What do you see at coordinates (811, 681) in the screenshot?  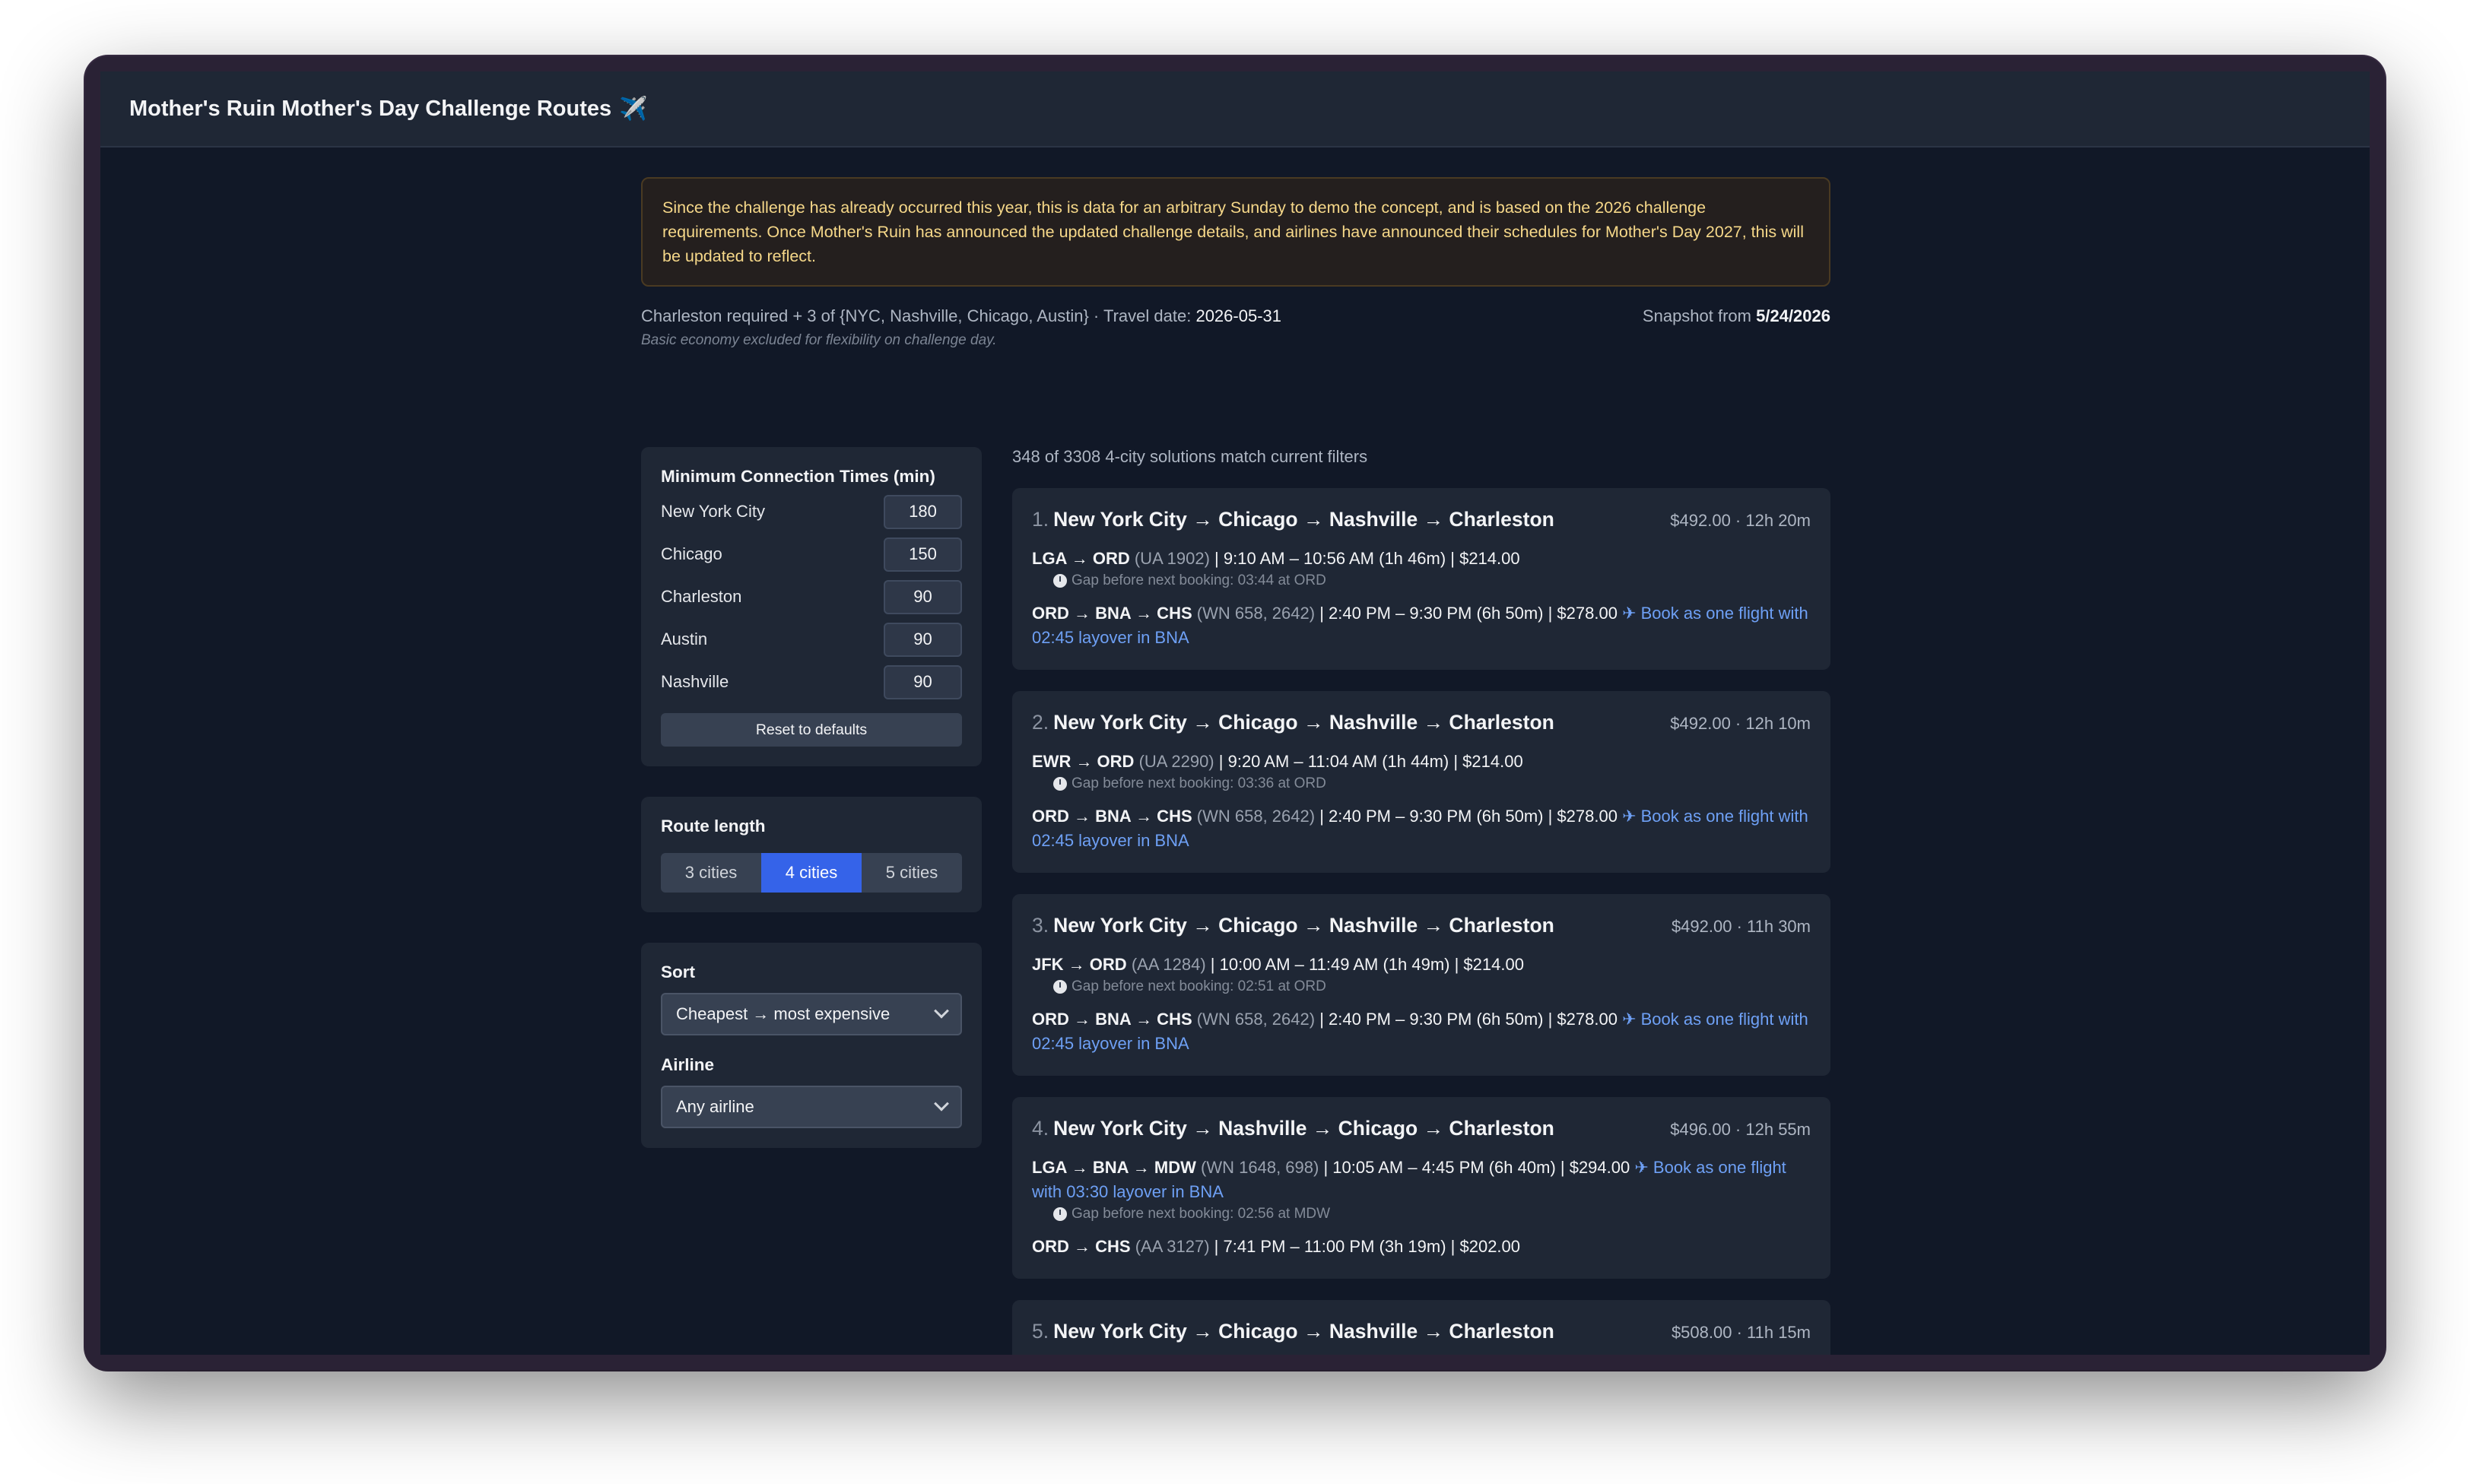 I see `mct-row: Nashville 90` at bounding box center [811, 681].